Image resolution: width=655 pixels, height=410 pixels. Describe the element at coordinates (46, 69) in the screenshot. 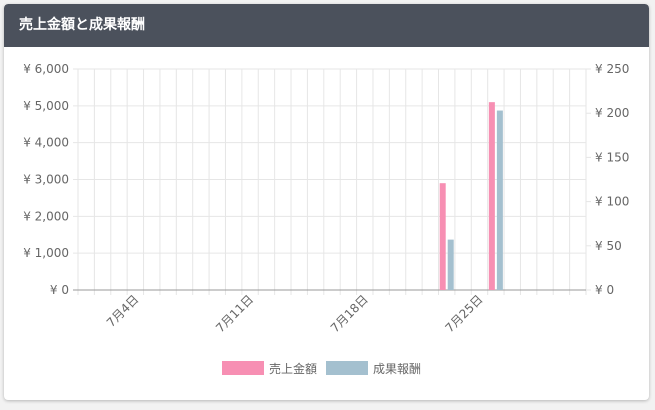

I see `y-left-tick-label: ¥ 6,000` at that location.